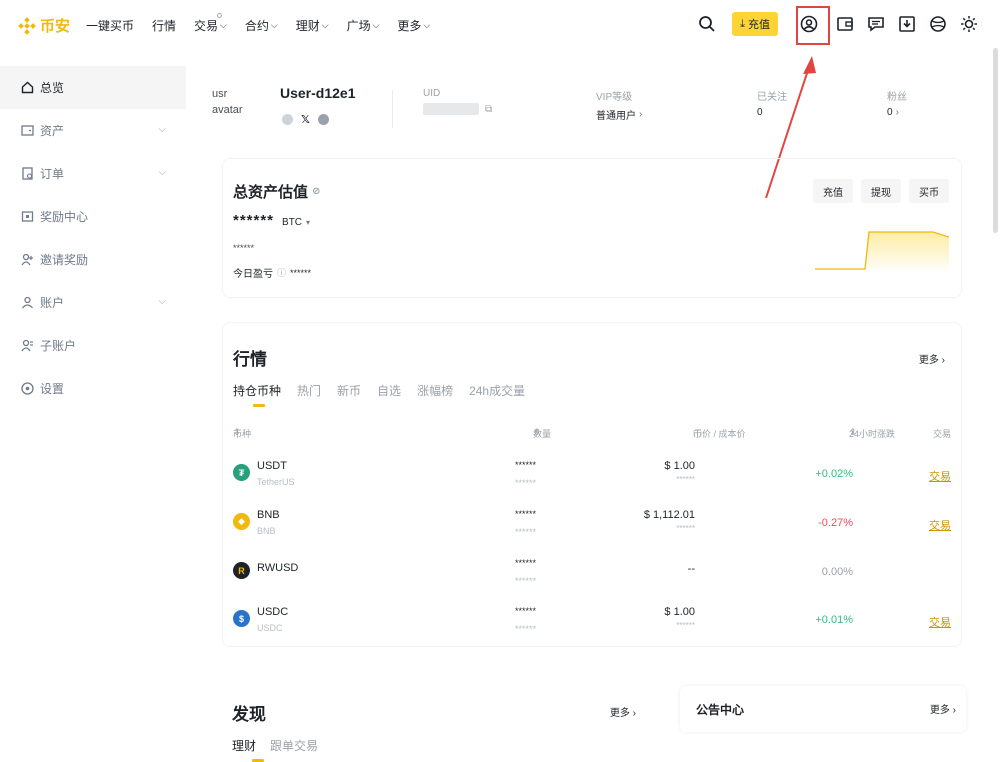  I want to click on following-label: 已关注, so click(772, 97).